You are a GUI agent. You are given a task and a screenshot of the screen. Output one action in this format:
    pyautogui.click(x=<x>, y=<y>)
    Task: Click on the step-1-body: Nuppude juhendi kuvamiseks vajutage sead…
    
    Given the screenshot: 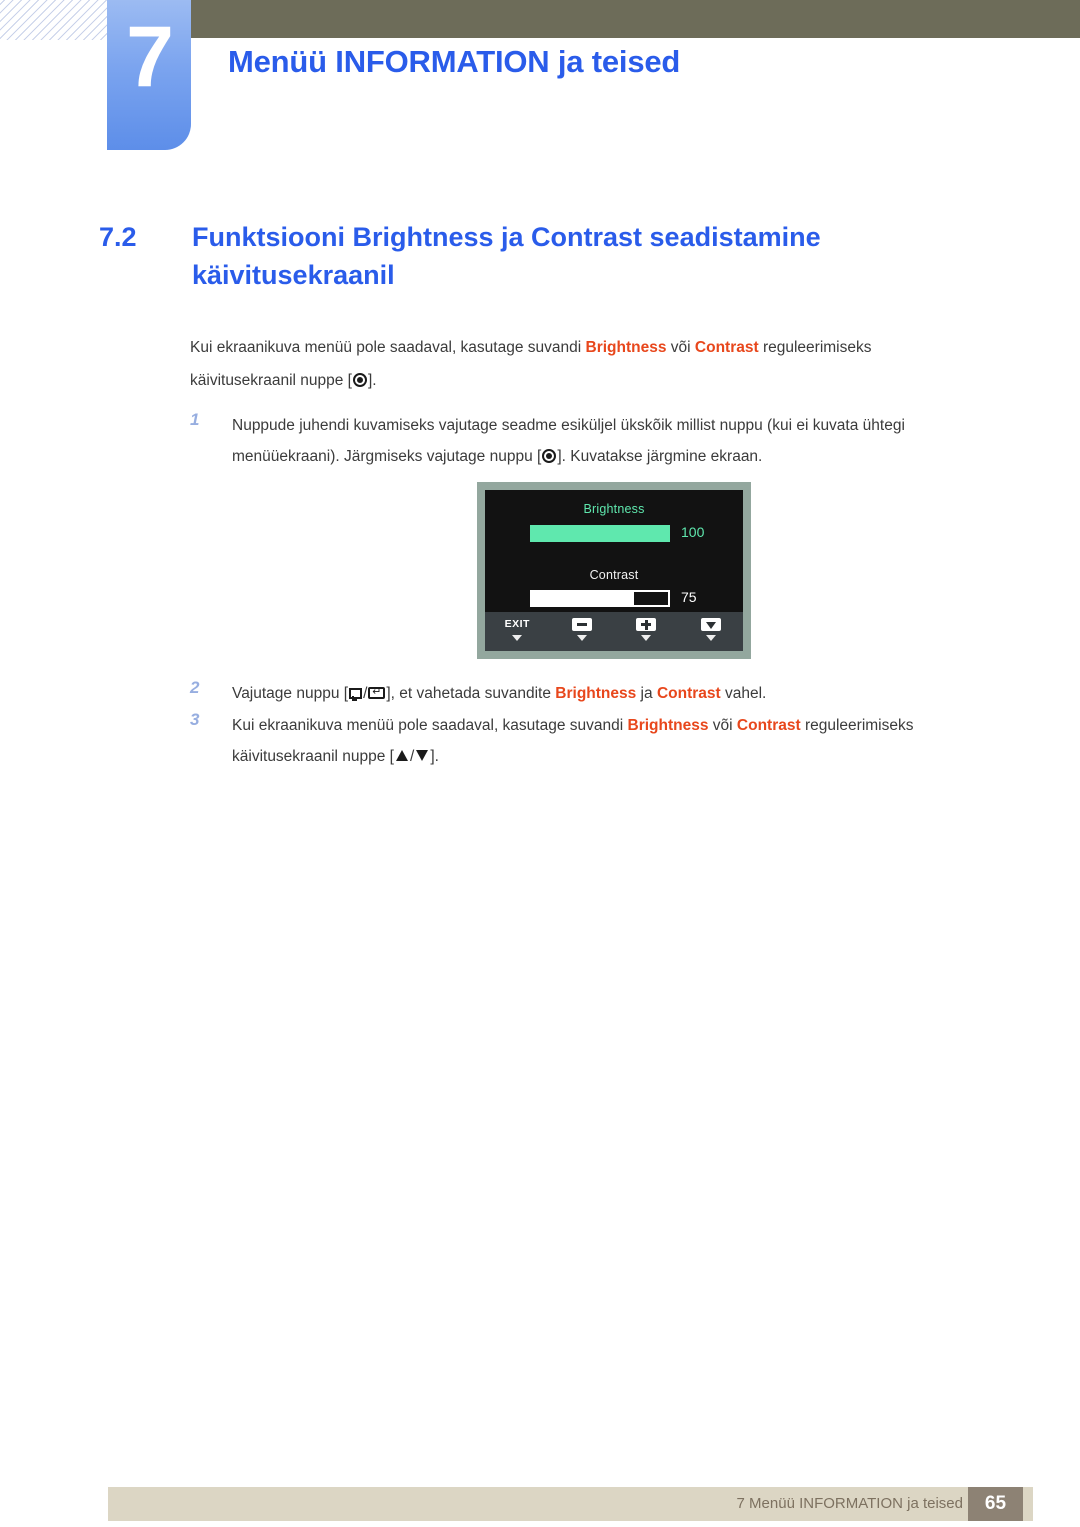 What is the action you would take?
    pyautogui.click(x=616, y=441)
    